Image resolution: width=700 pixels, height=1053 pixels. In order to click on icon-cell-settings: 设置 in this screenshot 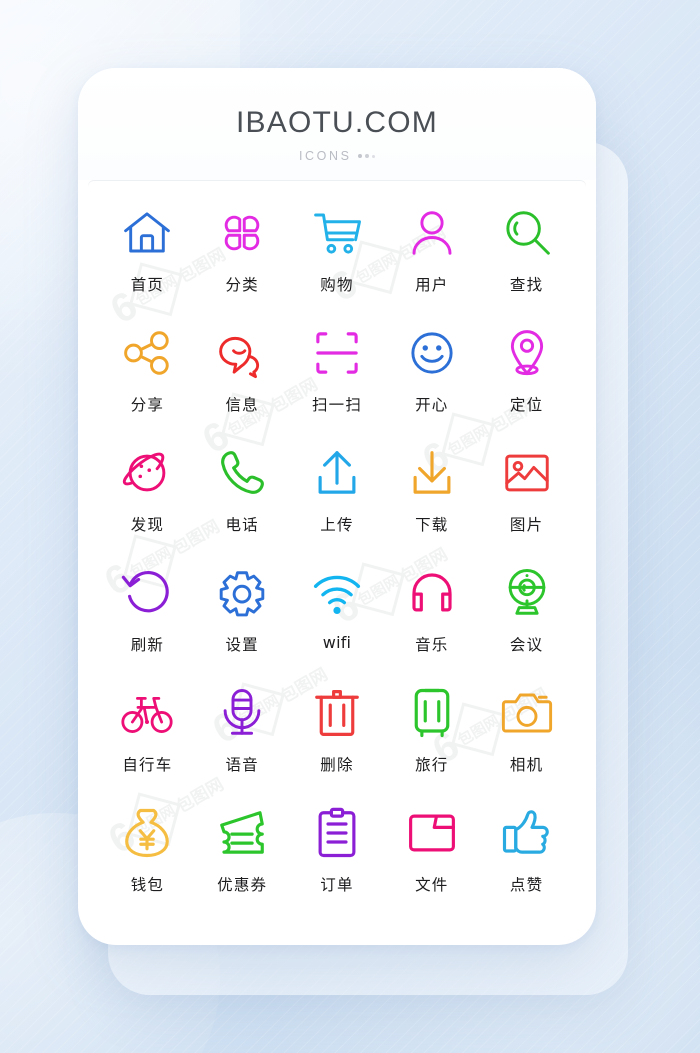, I will do `click(242, 622)`.